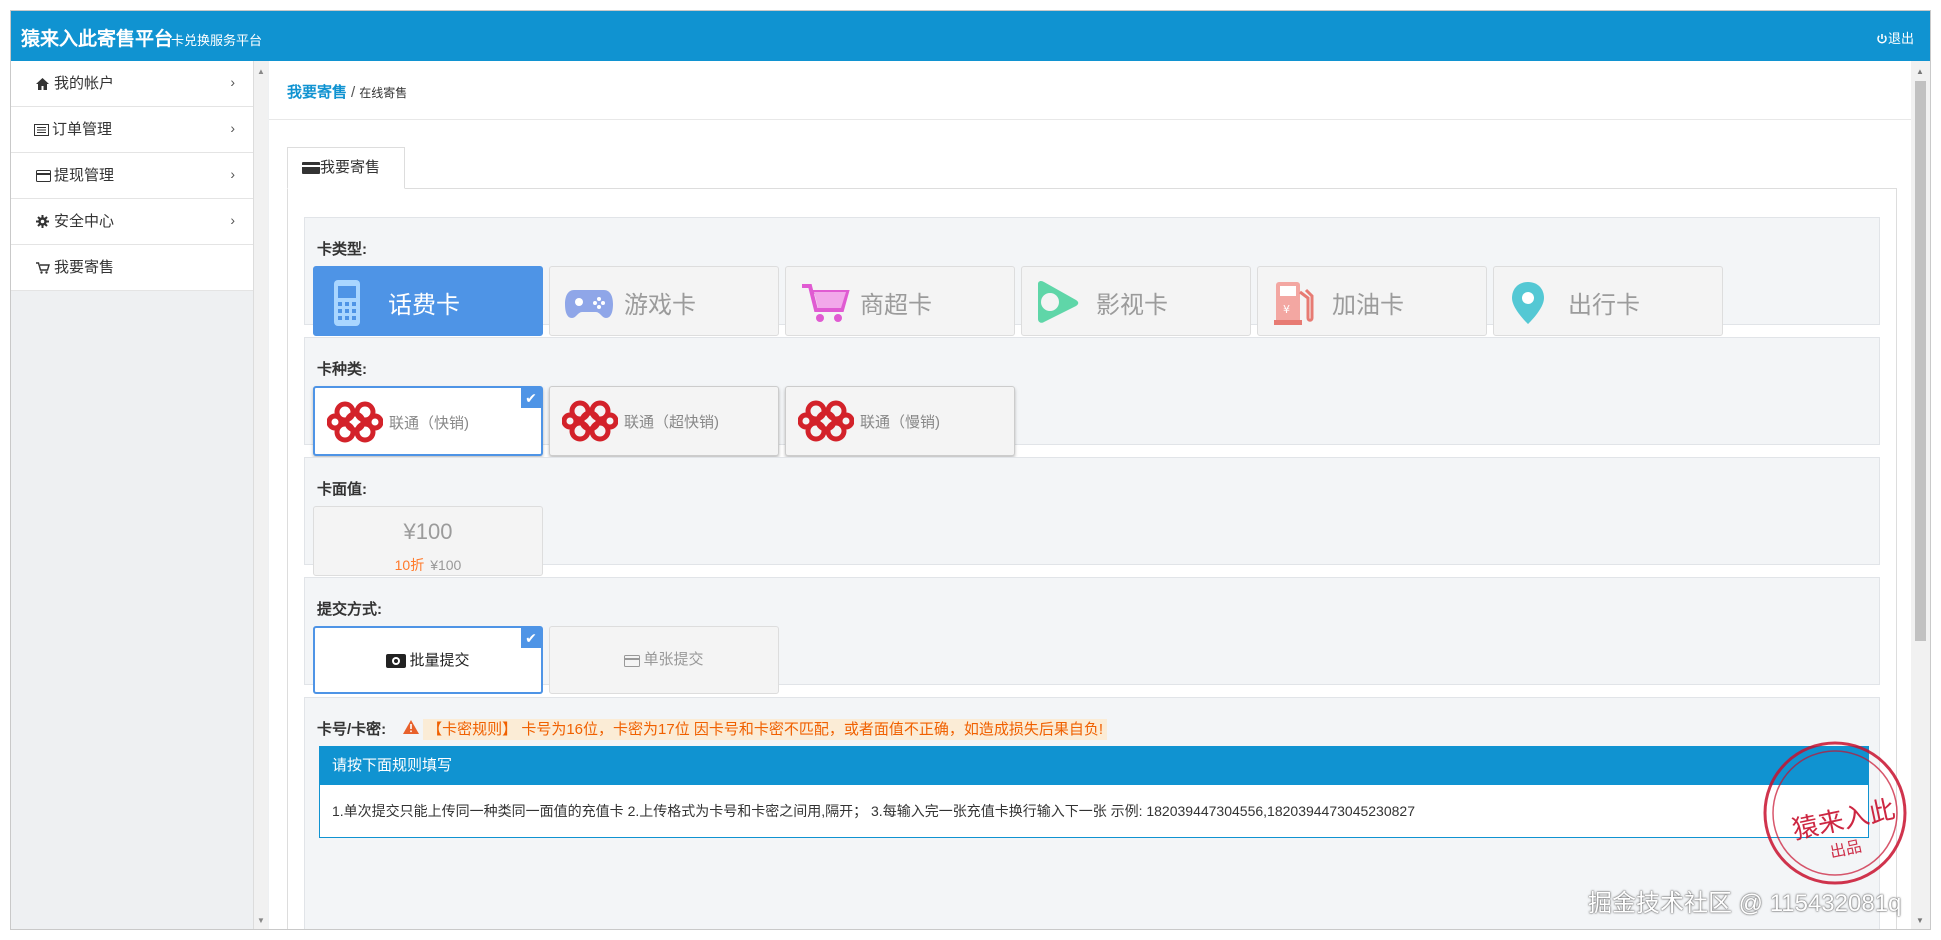 The height and width of the screenshot is (940, 1941). I want to click on sidebar-item-label: 我要寄售, so click(84, 267).